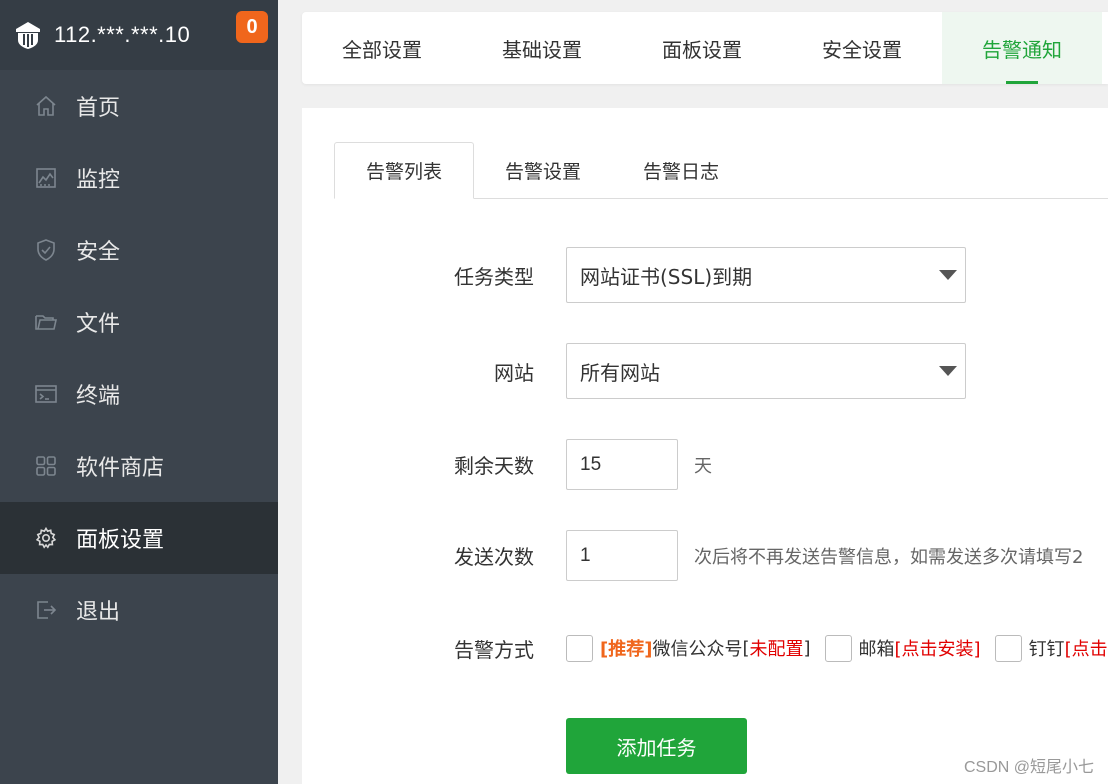  Describe the element at coordinates (382, 48) in the screenshot. I see `tab-all-settings: 全部设置` at that location.